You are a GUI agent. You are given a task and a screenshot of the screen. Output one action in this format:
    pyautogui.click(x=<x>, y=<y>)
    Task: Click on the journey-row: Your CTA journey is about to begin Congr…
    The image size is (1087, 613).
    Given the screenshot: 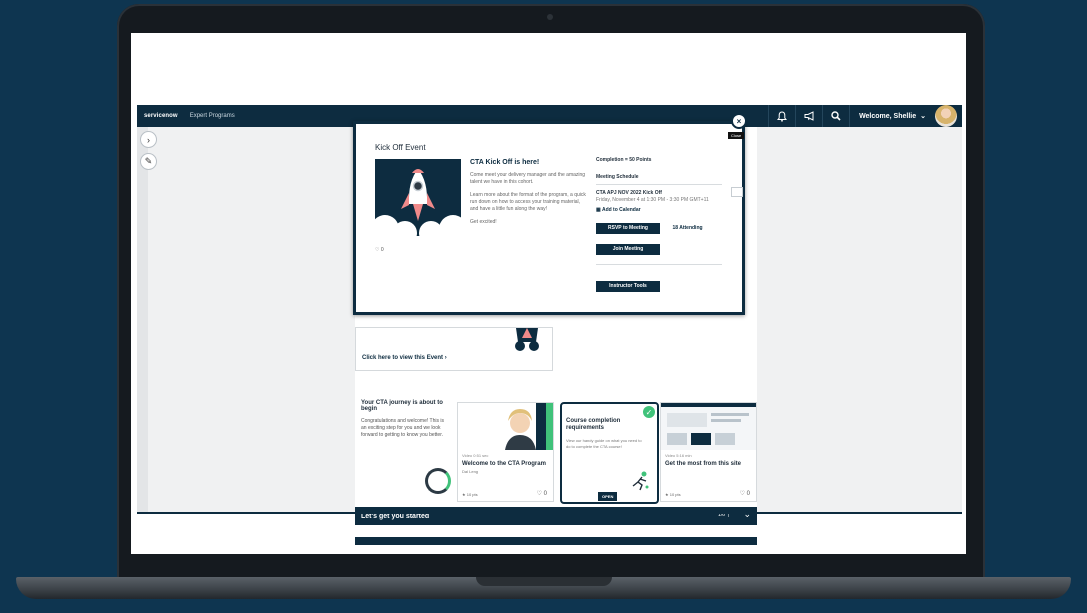 What is the action you would take?
    pyautogui.click(x=556, y=447)
    